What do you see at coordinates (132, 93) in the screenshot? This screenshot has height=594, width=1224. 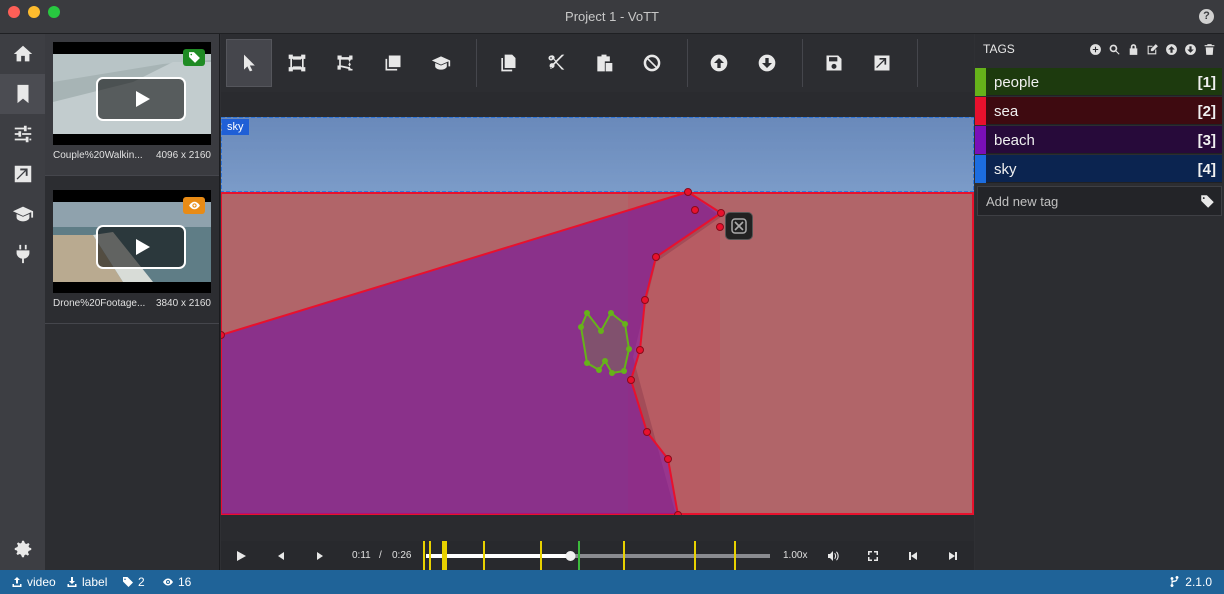 I see `asset-preview` at bounding box center [132, 93].